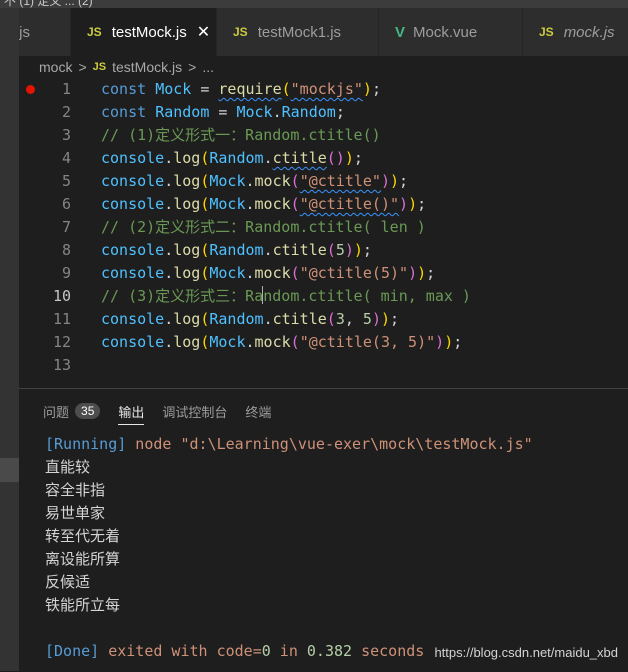 The image size is (628, 672). What do you see at coordinates (451, 32) in the screenshot?
I see `tab-mock-vue: V Mock.vue` at bounding box center [451, 32].